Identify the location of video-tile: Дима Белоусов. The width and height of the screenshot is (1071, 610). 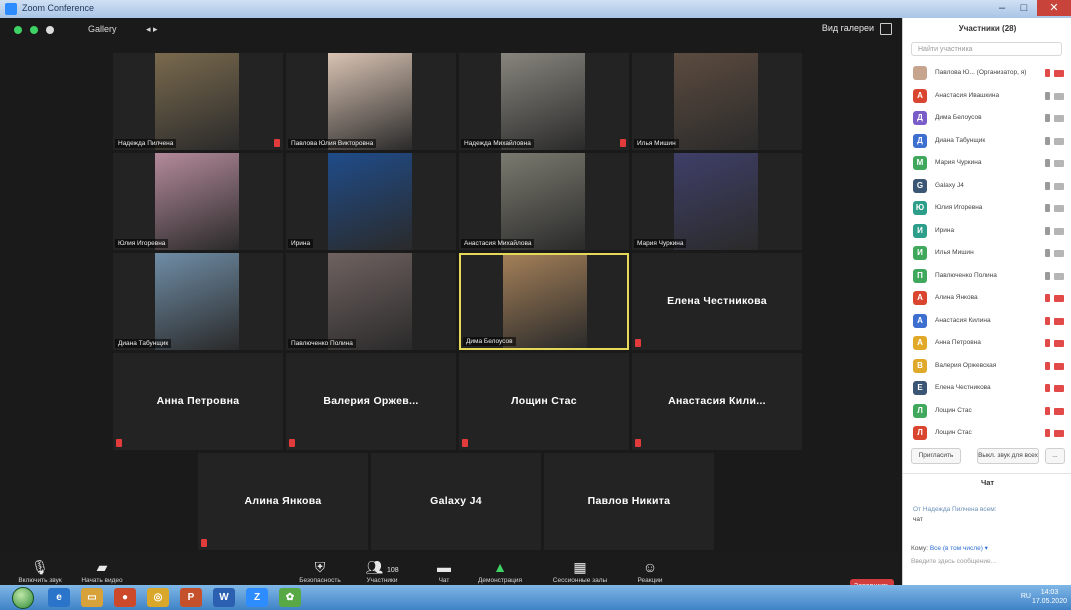
(544, 301).